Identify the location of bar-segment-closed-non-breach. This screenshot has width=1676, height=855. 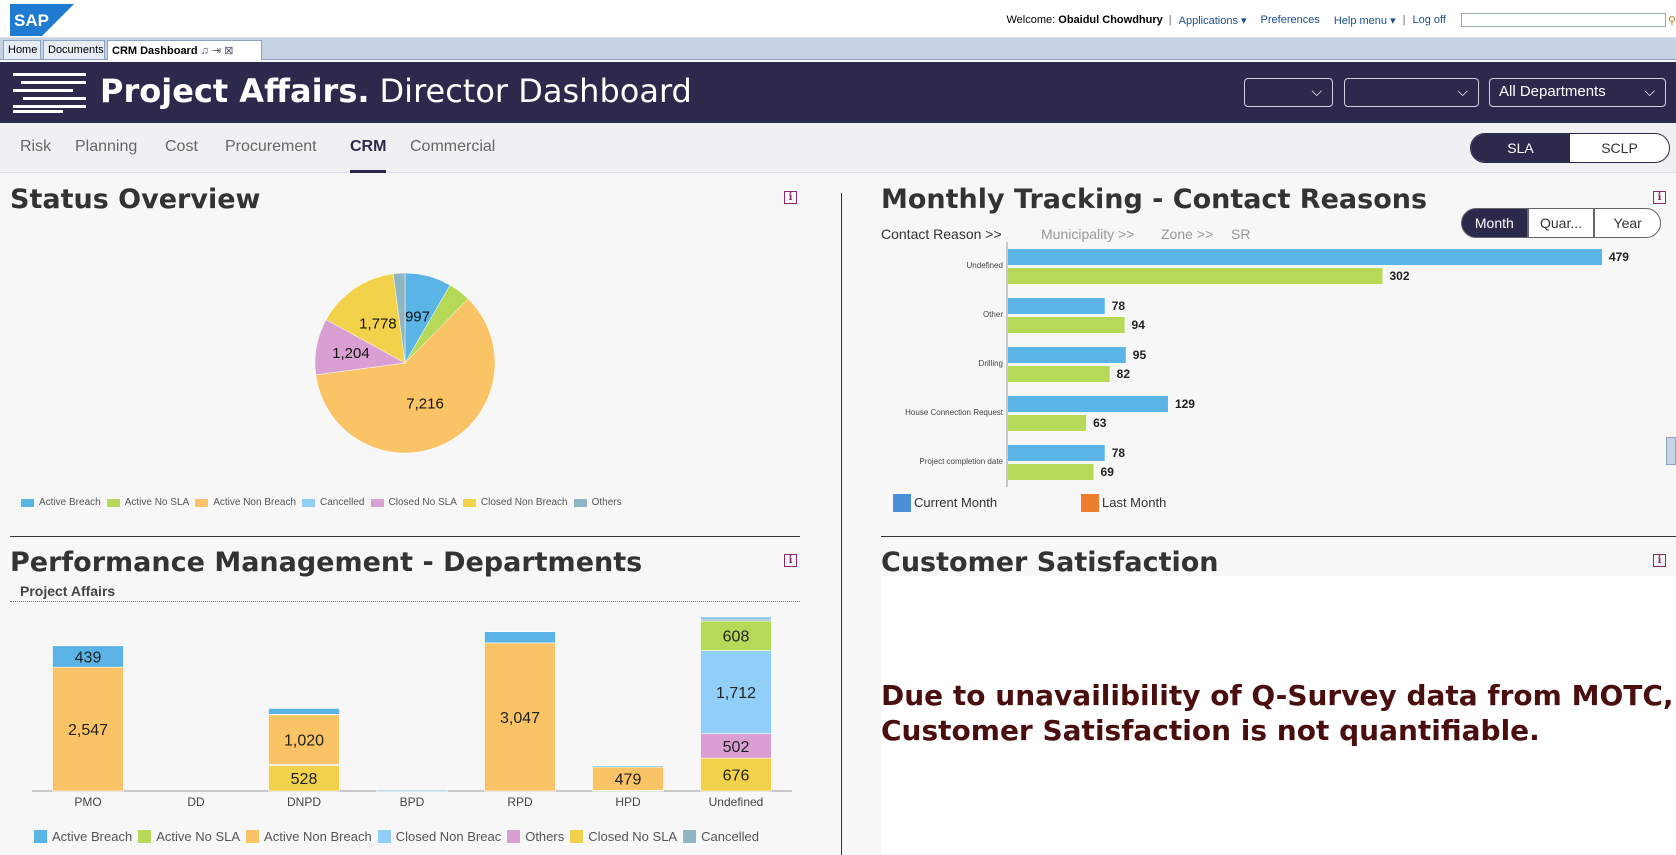
(412, 790).